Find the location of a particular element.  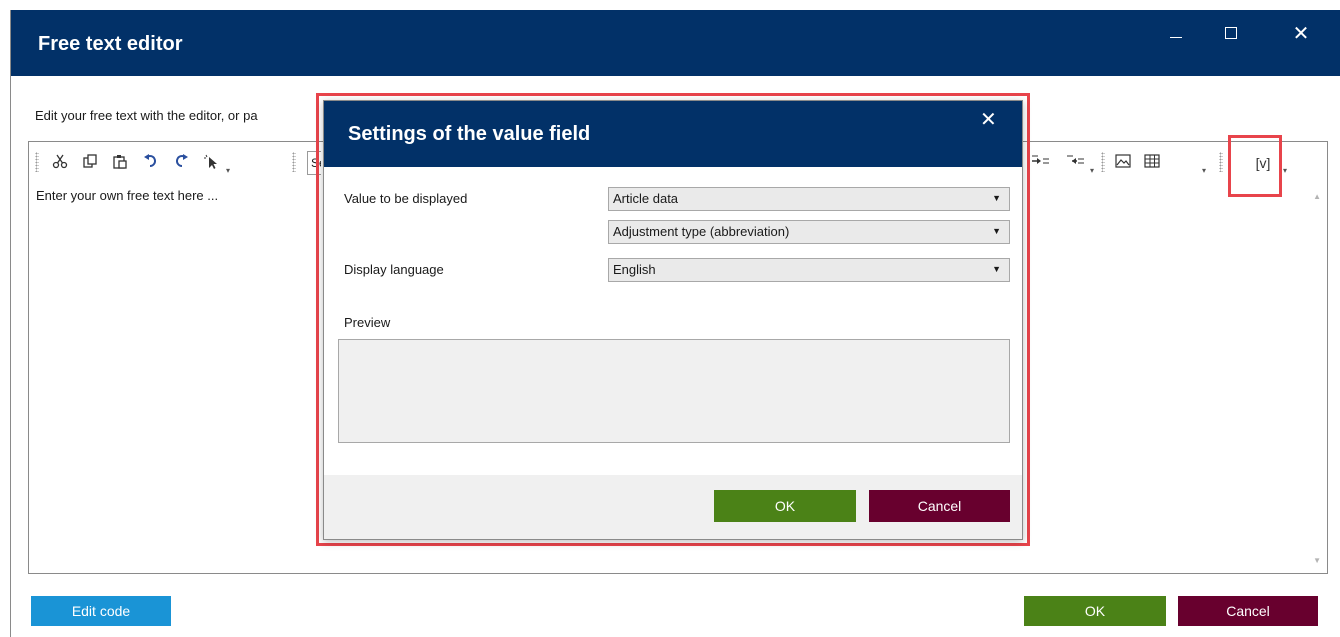

preview-label: Preview is located at coordinates (367, 322).